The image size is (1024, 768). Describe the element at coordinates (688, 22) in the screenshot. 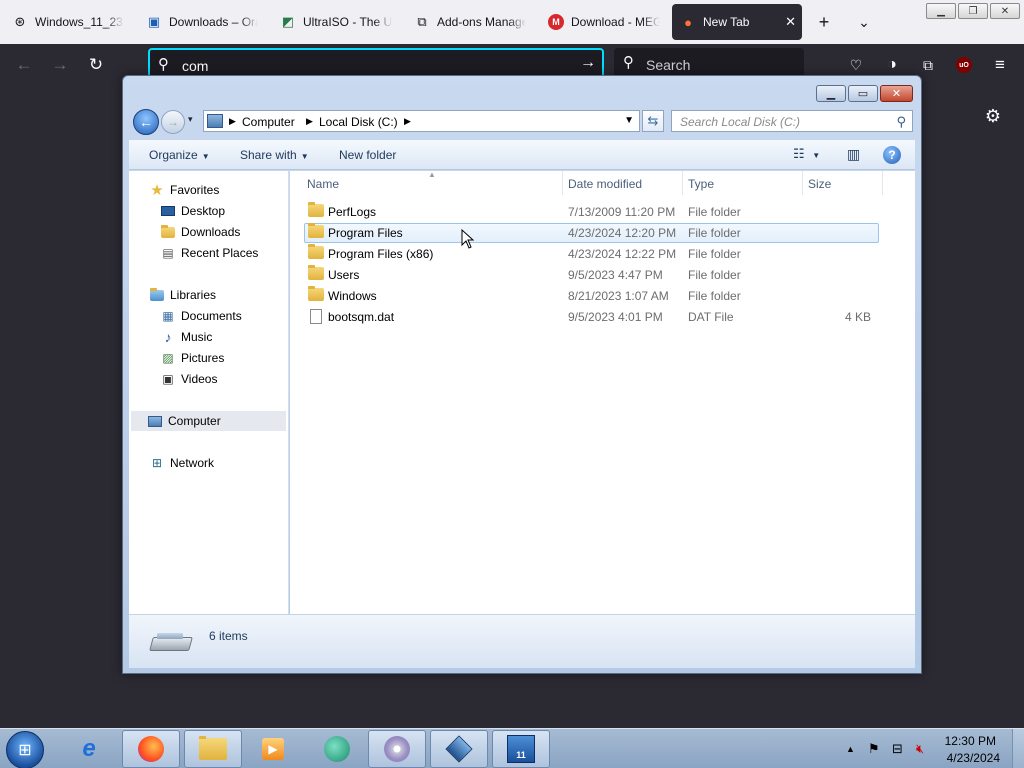

I see `firefox-icon: ●` at that location.